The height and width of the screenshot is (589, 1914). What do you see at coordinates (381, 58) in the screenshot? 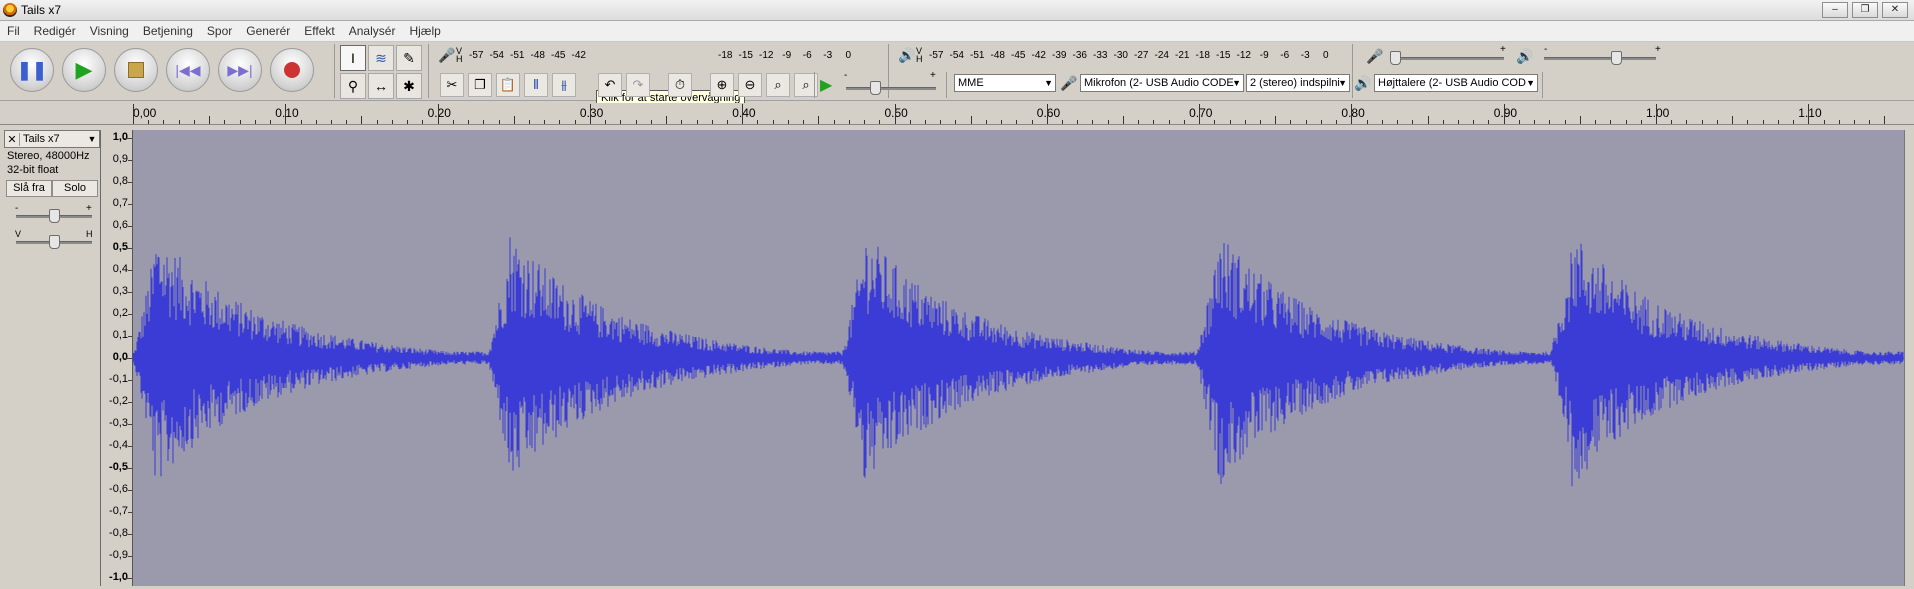
I see `envelope-tool: ≋` at bounding box center [381, 58].